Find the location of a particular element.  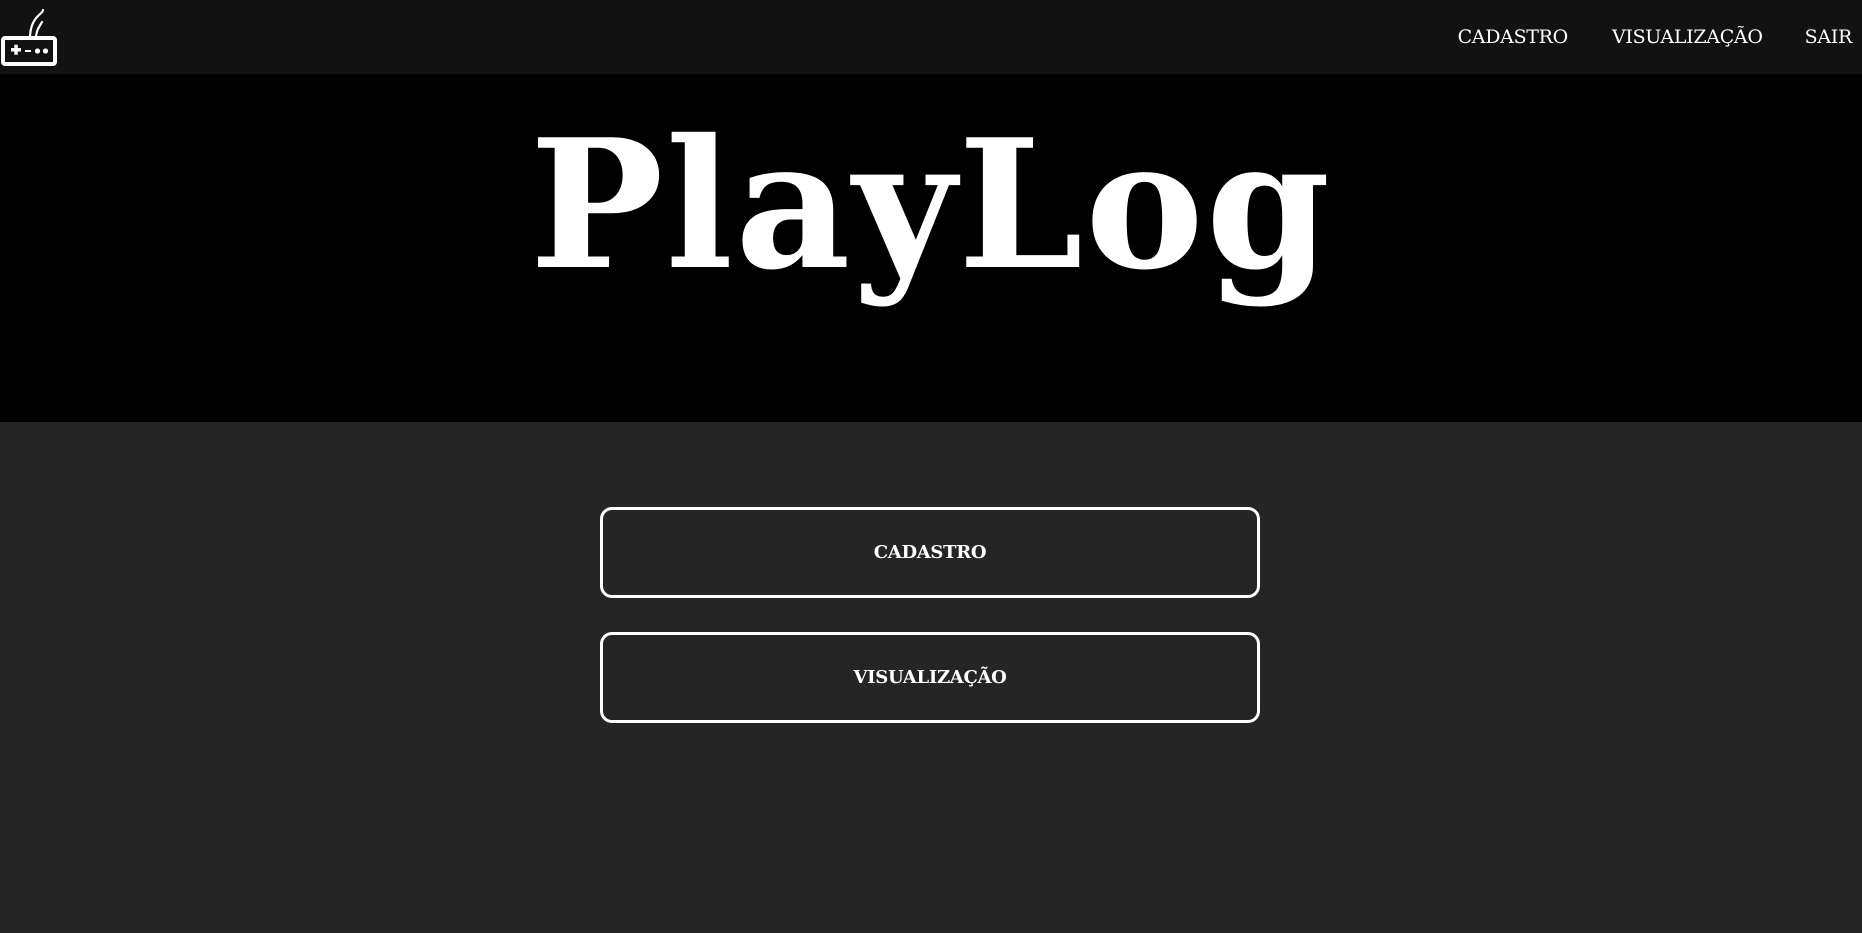

page-title: PlayLog is located at coordinates (931, 204).